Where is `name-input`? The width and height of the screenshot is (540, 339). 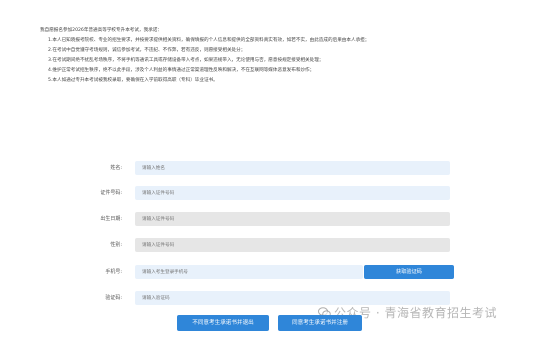
name-input is located at coordinates (292, 168).